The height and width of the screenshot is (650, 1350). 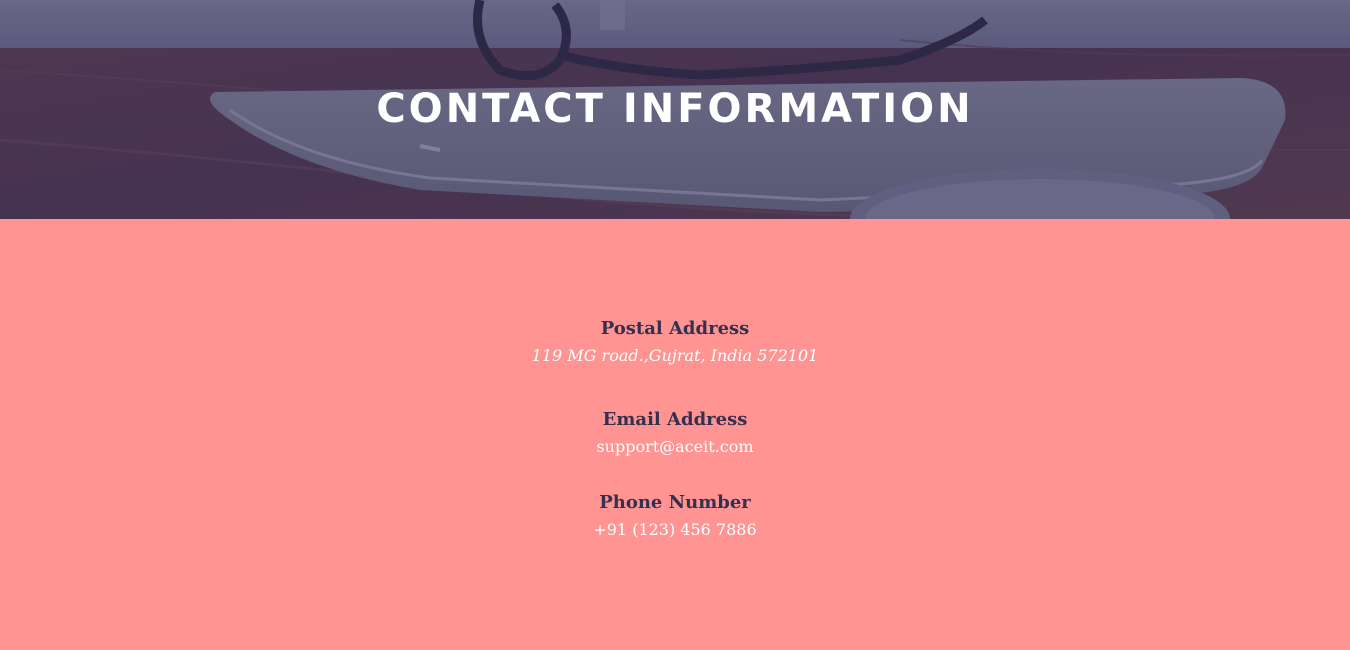 I want to click on phone-number-value: +91 (123) 456 7886, so click(x=675, y=530).